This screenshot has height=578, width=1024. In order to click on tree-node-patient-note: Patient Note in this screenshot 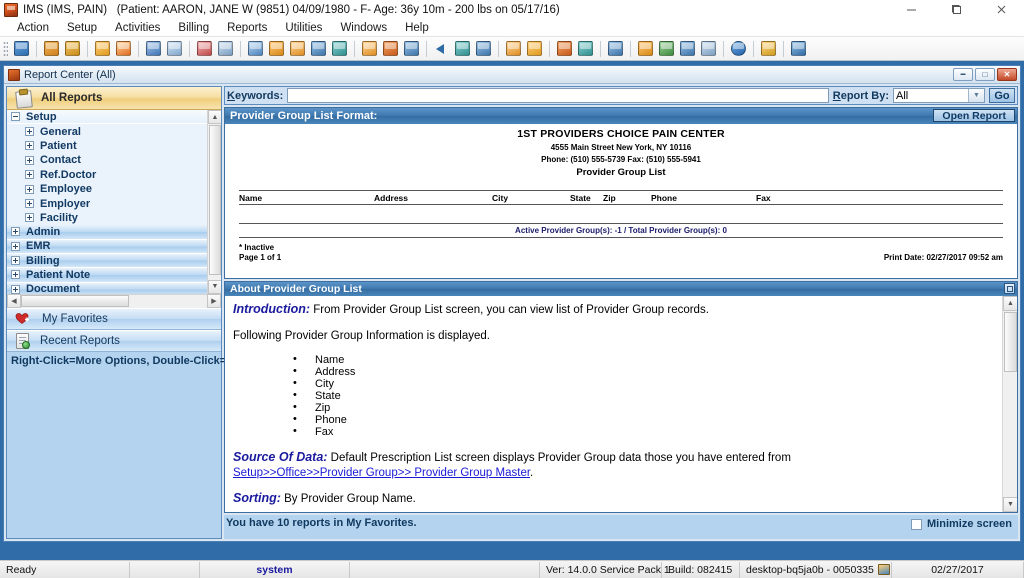, I will do `click(107, 275)`.